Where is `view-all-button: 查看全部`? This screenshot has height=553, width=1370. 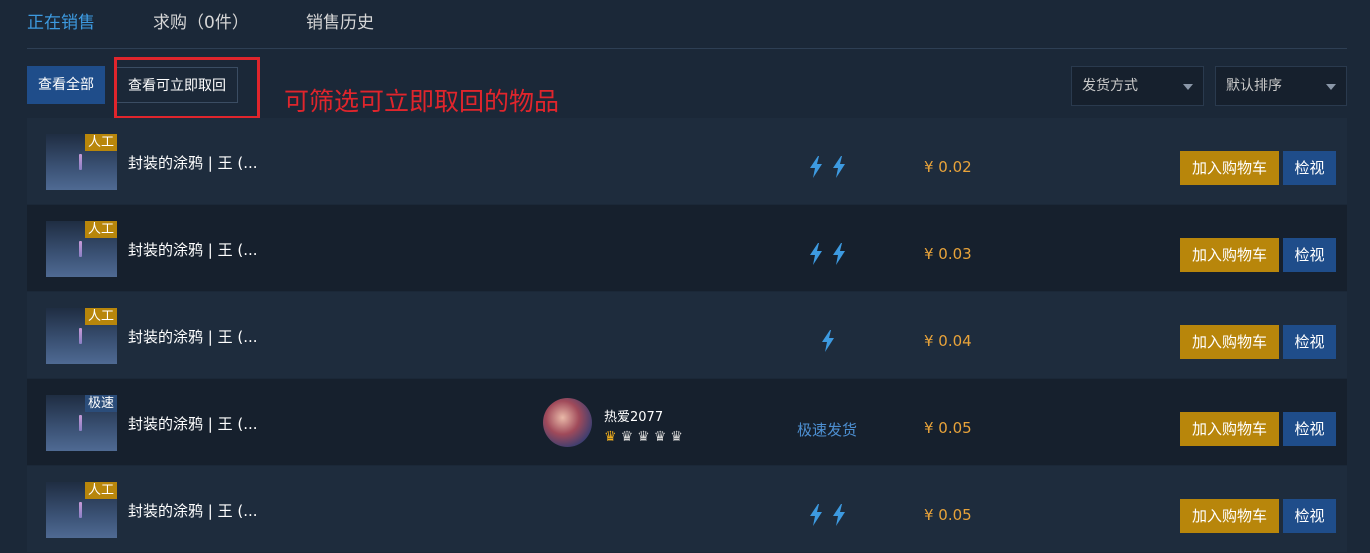 view-all-button: 查看全部 is located at coordinates (66, 85).